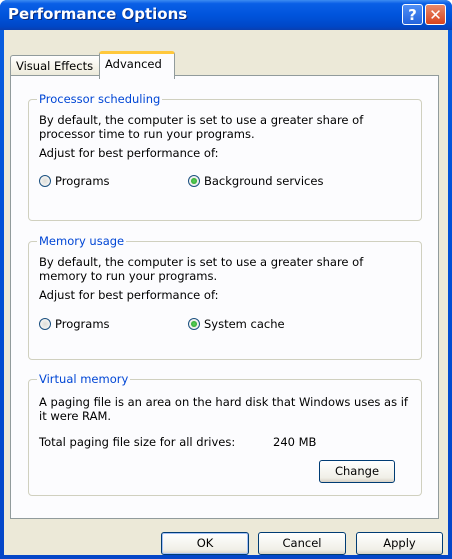 This screenshot has height=559, width=452. I want to click on memory-prompt: Adjust for best performance of:, so click(129, 295).